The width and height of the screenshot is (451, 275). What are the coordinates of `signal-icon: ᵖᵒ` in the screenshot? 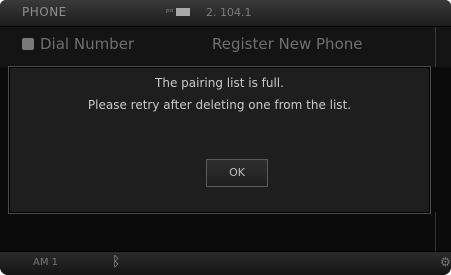 It's located at (170, 13).